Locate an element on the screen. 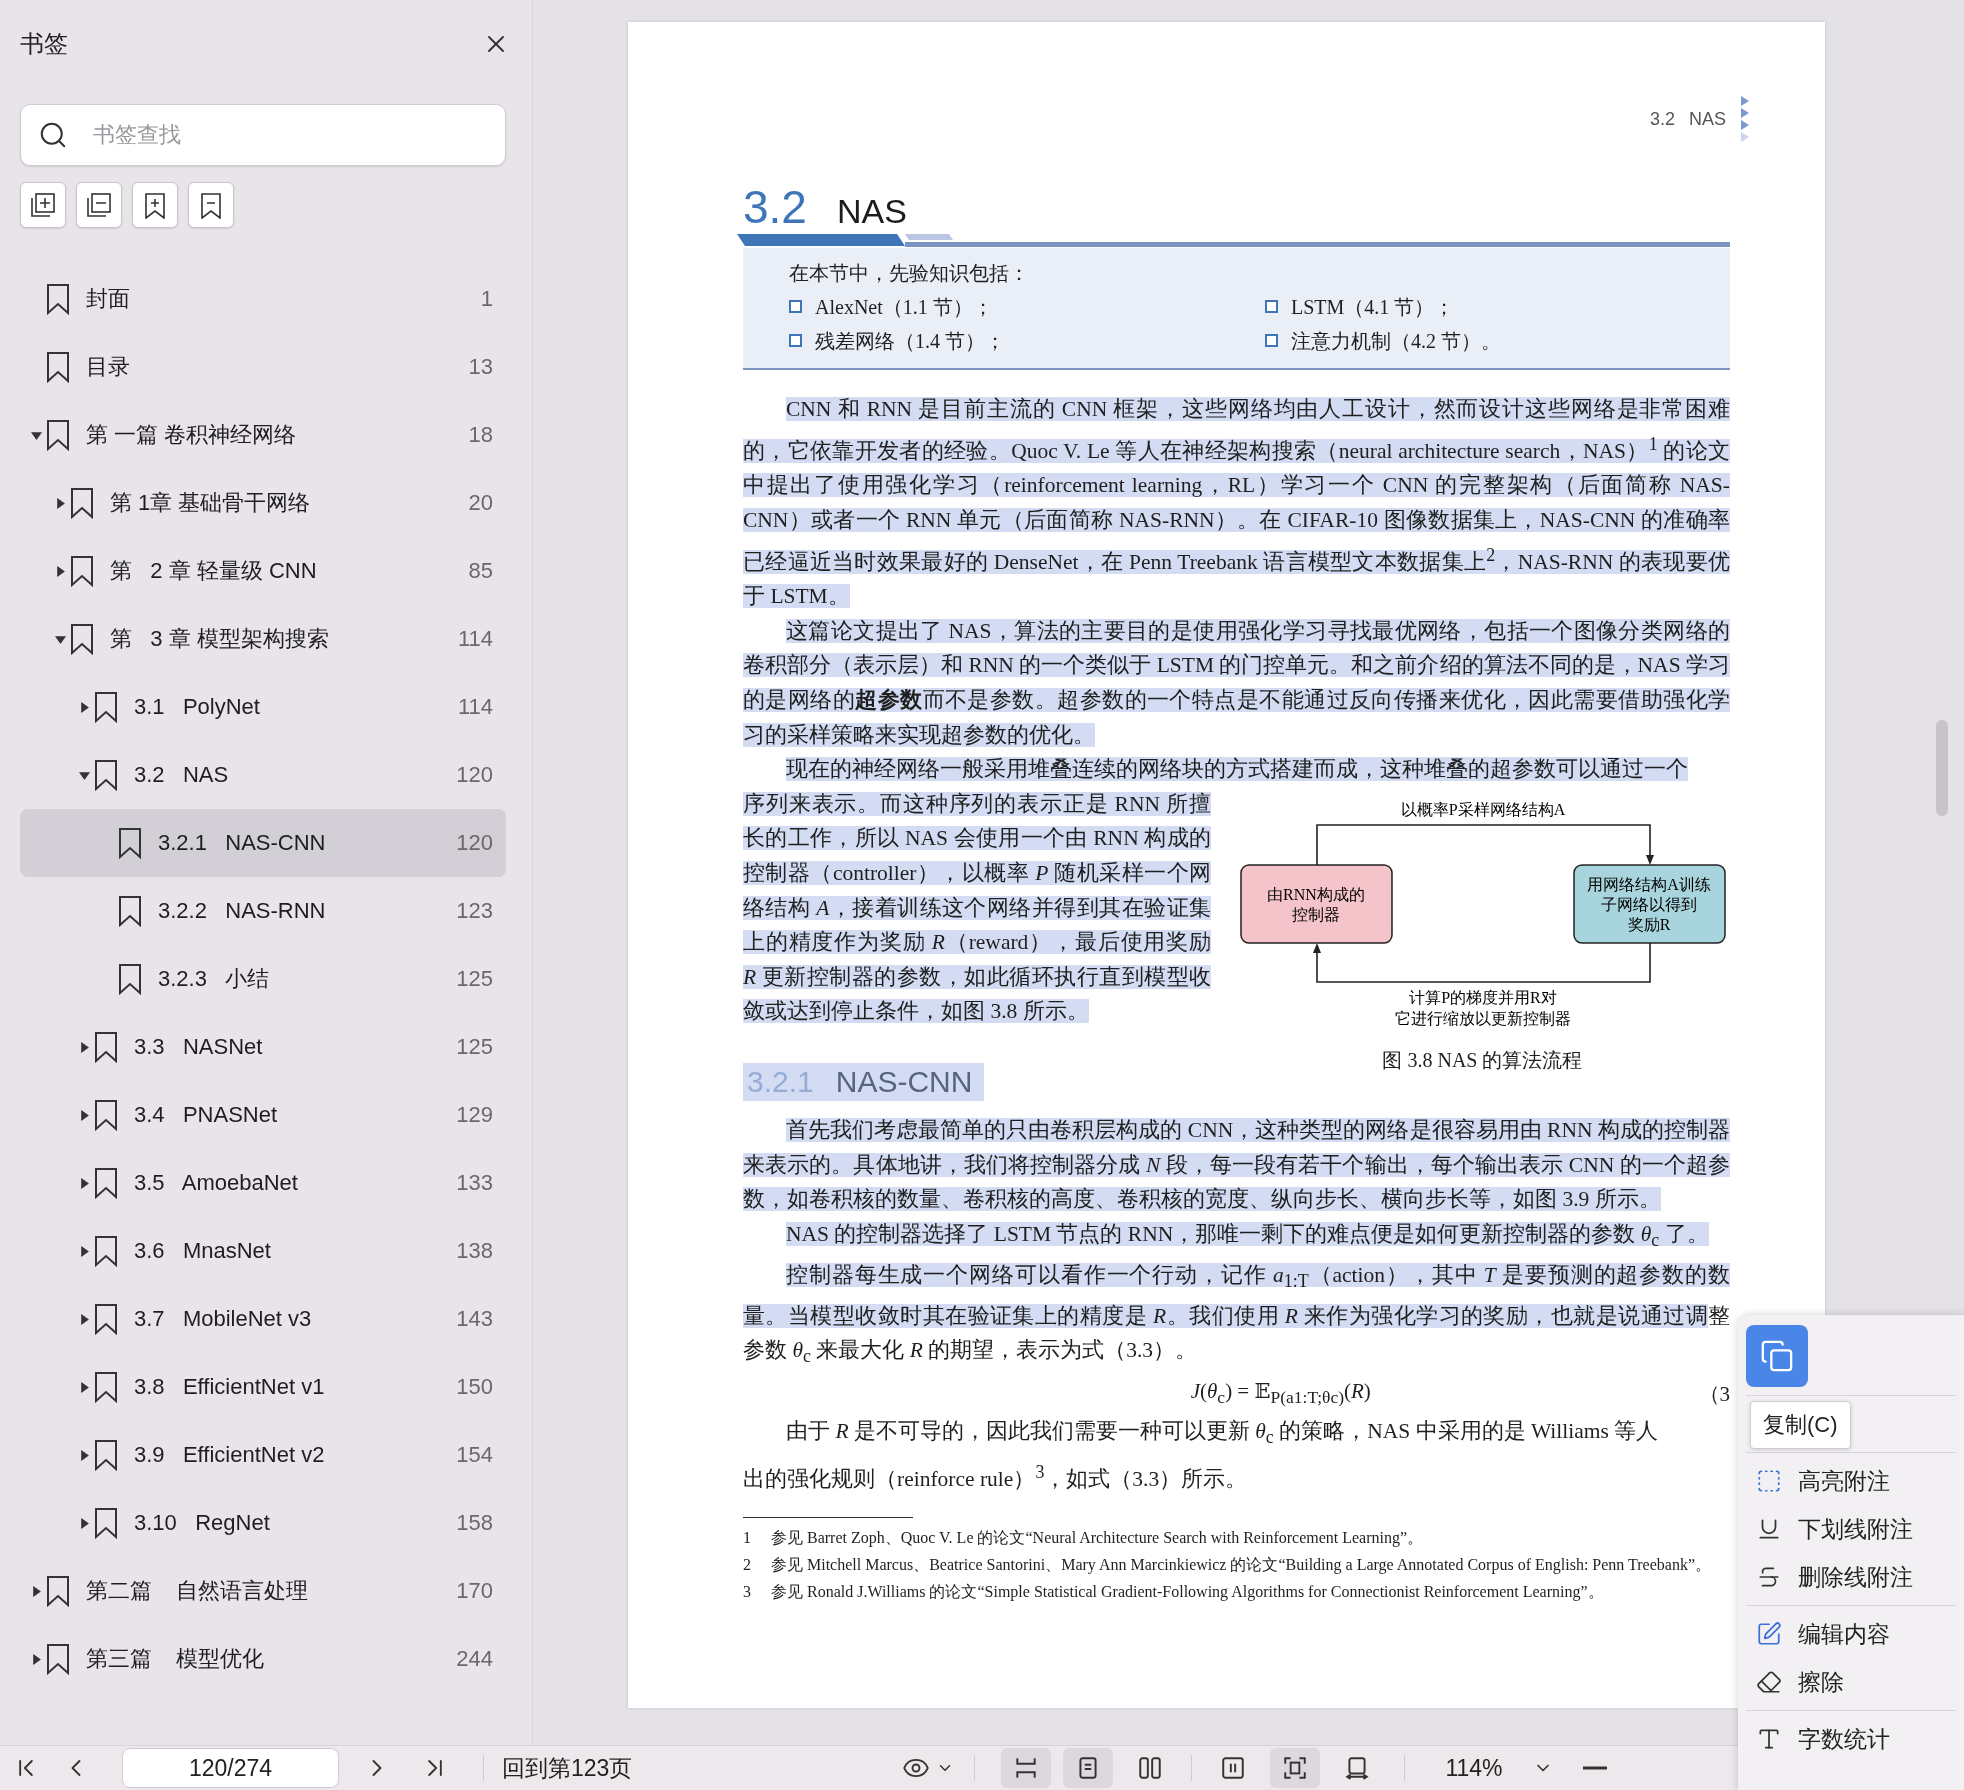 This screenshot has width=1964, height=1790. footnote: 参见 Ronald J.Williams 的论文“Simple Statistical Gradient-Following Algorithms for Connectionist Reinforcement Learning”。 is located at coordinates (1188, 1592).